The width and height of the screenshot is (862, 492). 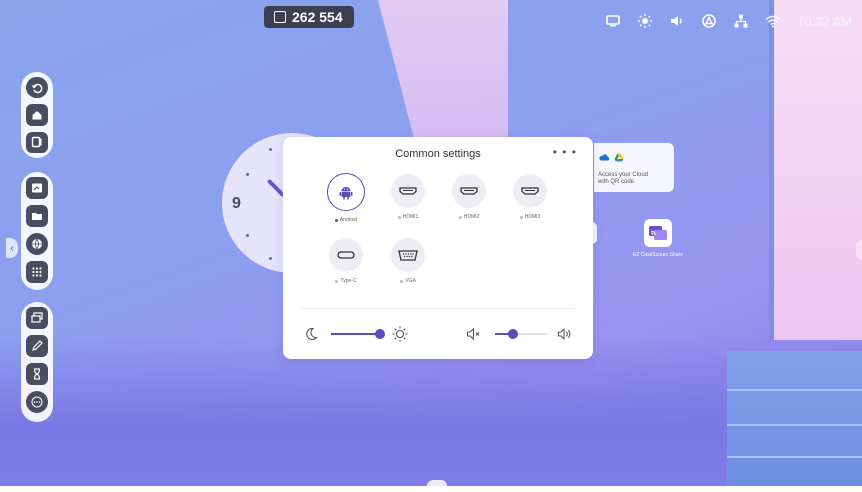 I want to click on desktop-app-label: EZ Cast/Screen Share, so click(x=658, y=255).